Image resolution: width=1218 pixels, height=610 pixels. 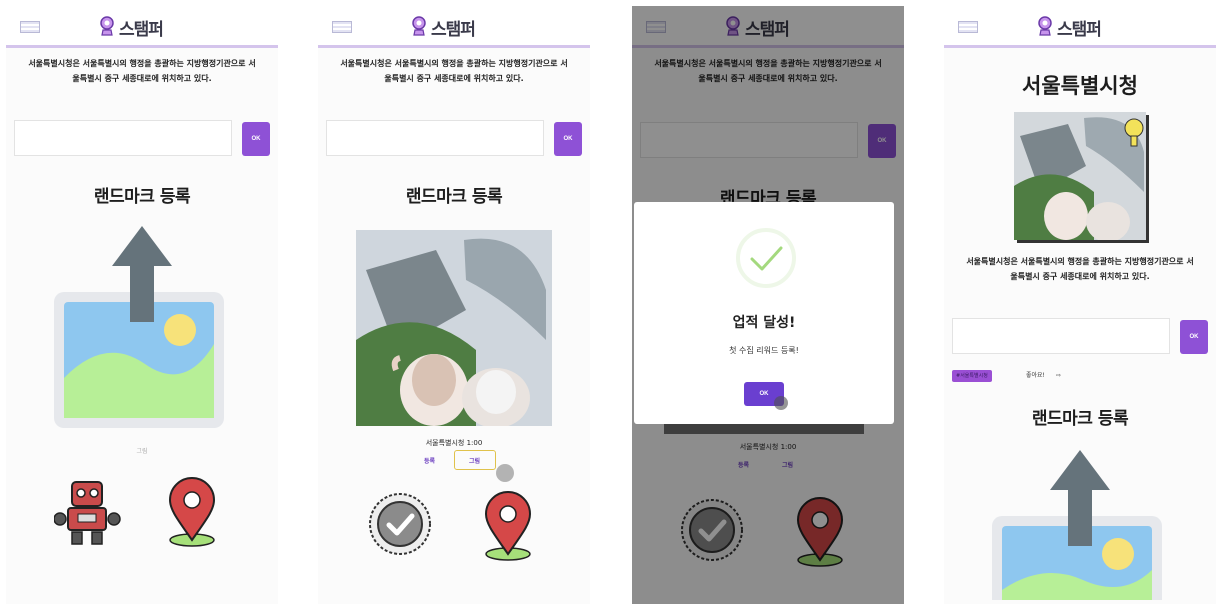 I want to click on achievement-modal: 업적 달성! 첫 수집 리워드 등록! OK, so click(x=764, y=313).